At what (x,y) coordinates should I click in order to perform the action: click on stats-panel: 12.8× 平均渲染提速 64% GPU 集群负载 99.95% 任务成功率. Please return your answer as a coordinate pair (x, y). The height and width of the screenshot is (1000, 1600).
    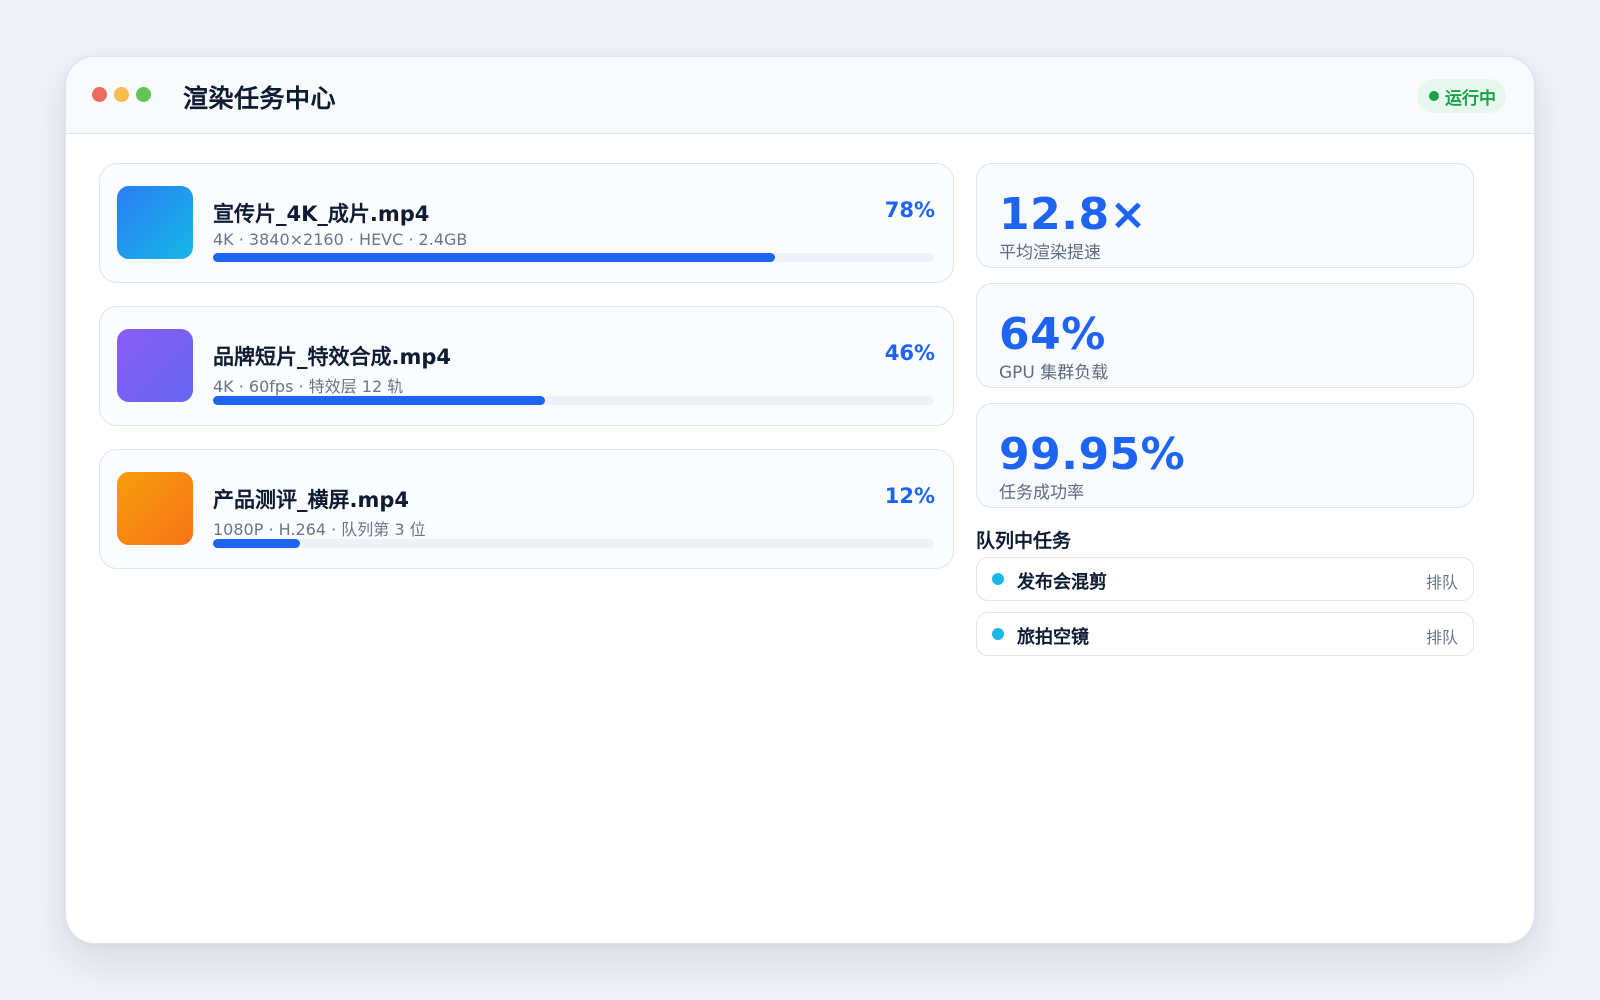
    Looking at the image, I should click on (1225, 343).